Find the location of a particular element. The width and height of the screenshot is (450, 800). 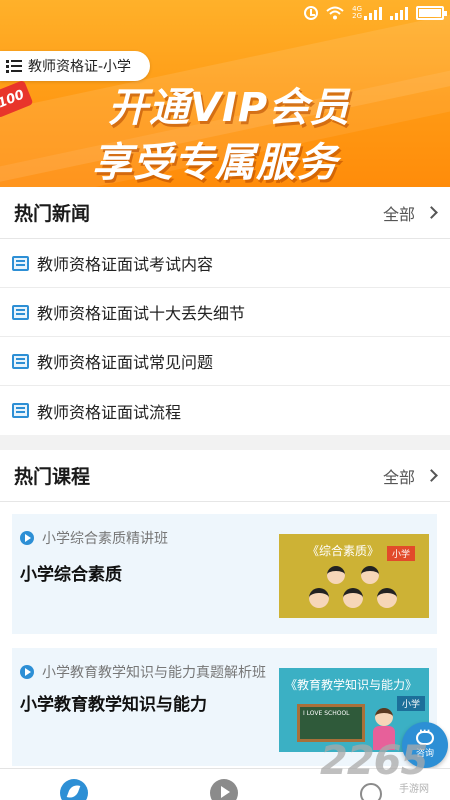

news-item: 教师资格证面试常见问题 is located at coordinates (225, 361).